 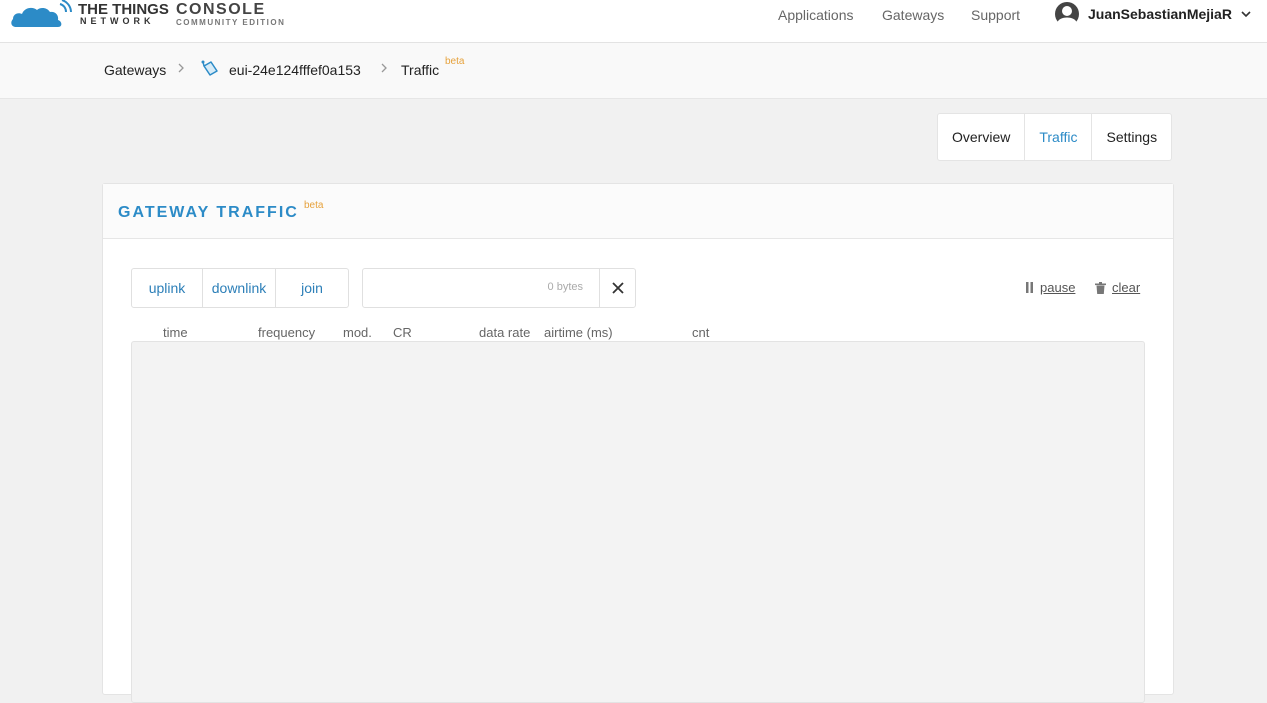 I want to click on tab-traffic: Traffic, so click(x=1059, y=137).